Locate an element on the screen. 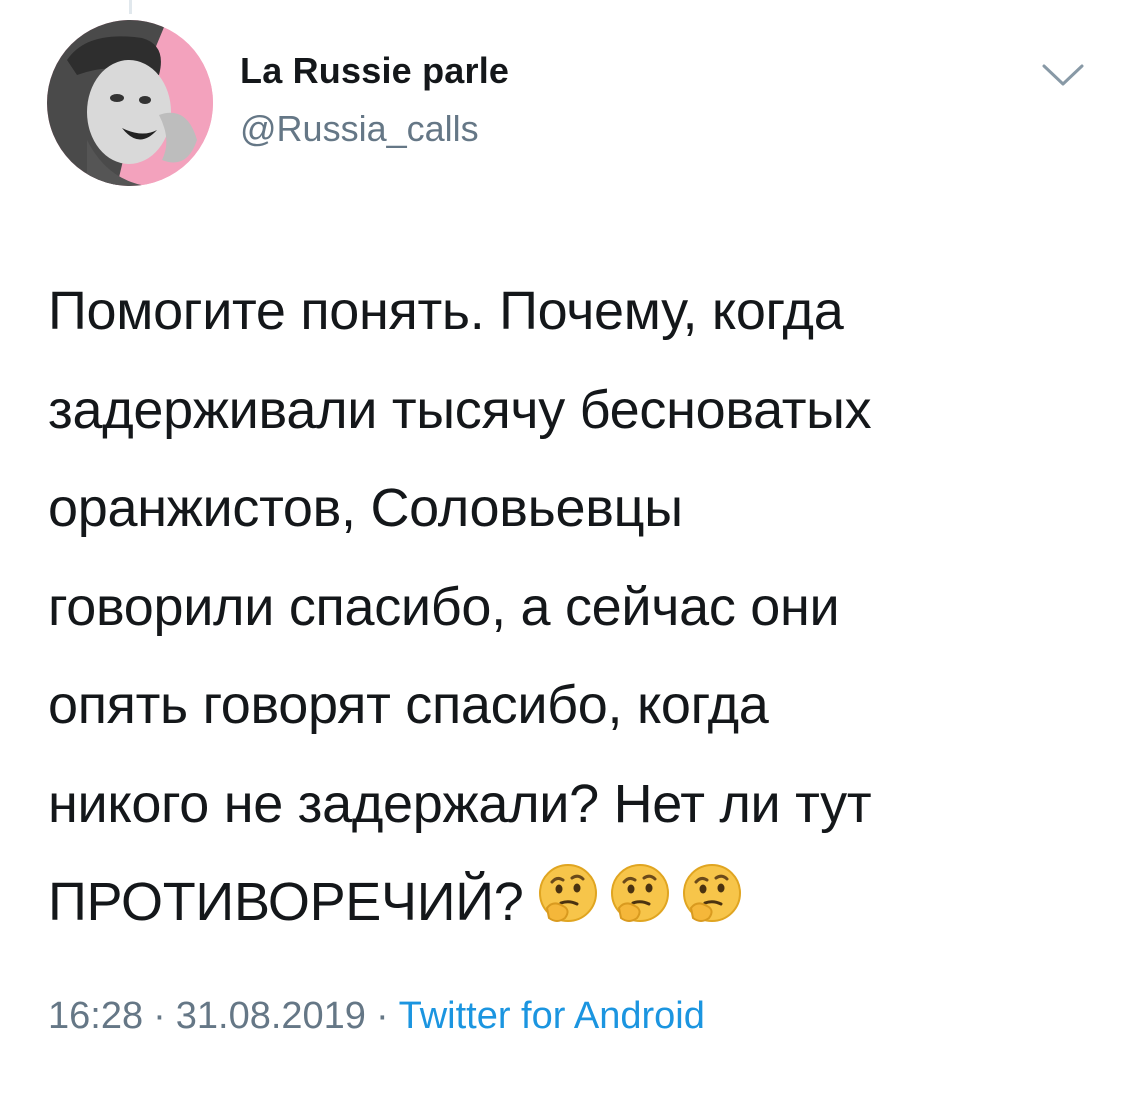 This screenshot has height=1093, width=1125. tweet-meta: 16:28 · 31.08.2019 · Twitter for Android is located at coordinates (376, 1016).